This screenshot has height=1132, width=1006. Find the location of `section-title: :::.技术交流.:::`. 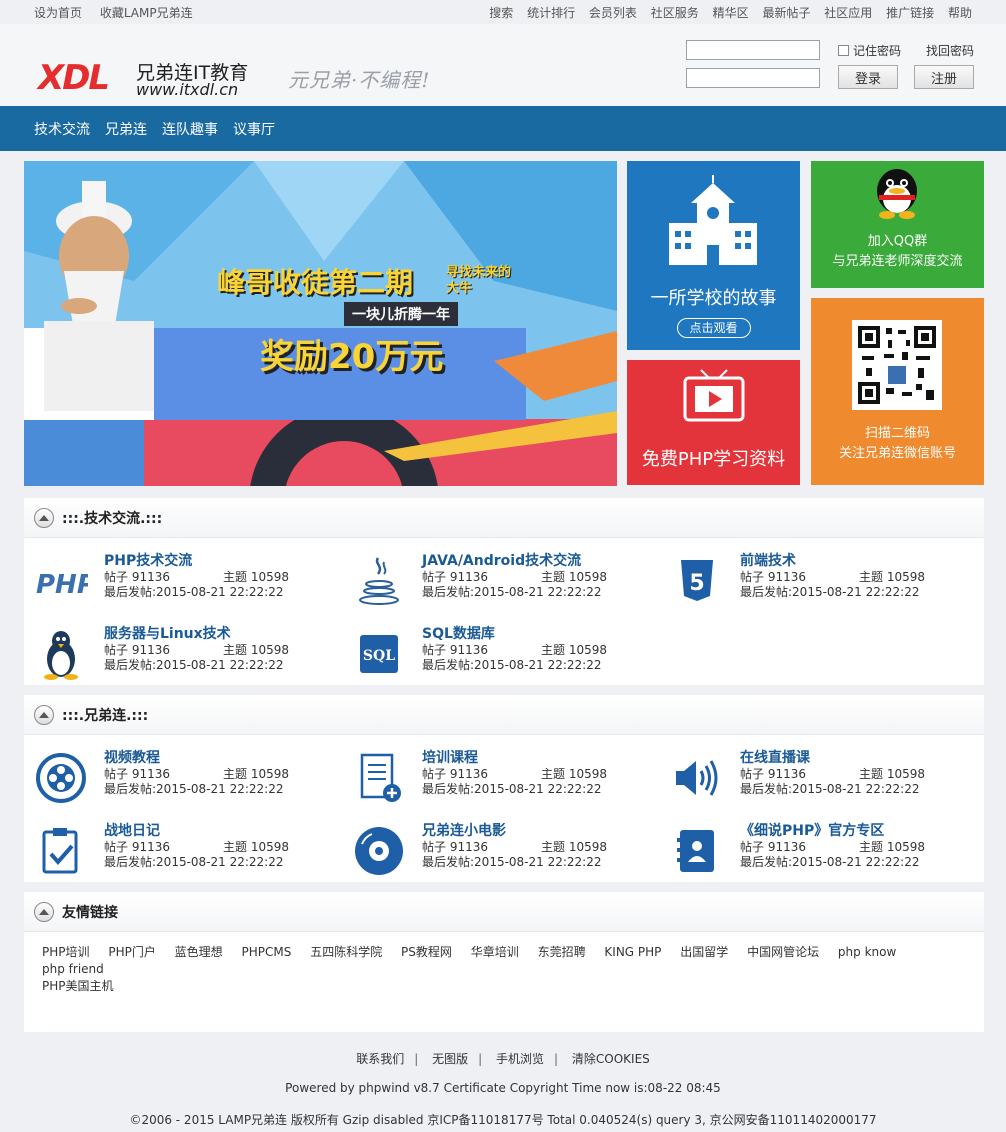

section-title: :::.技术交流.::: is located at coordinates (112, 518).